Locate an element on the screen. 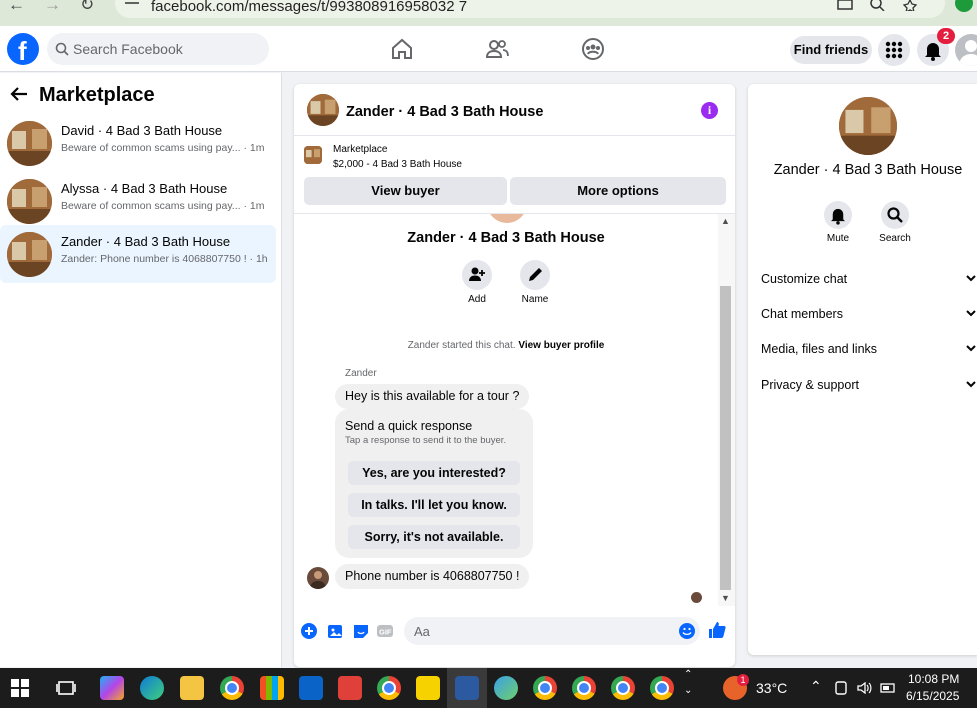  chat-members-row: Chat members is located at coordinates (869, 314).